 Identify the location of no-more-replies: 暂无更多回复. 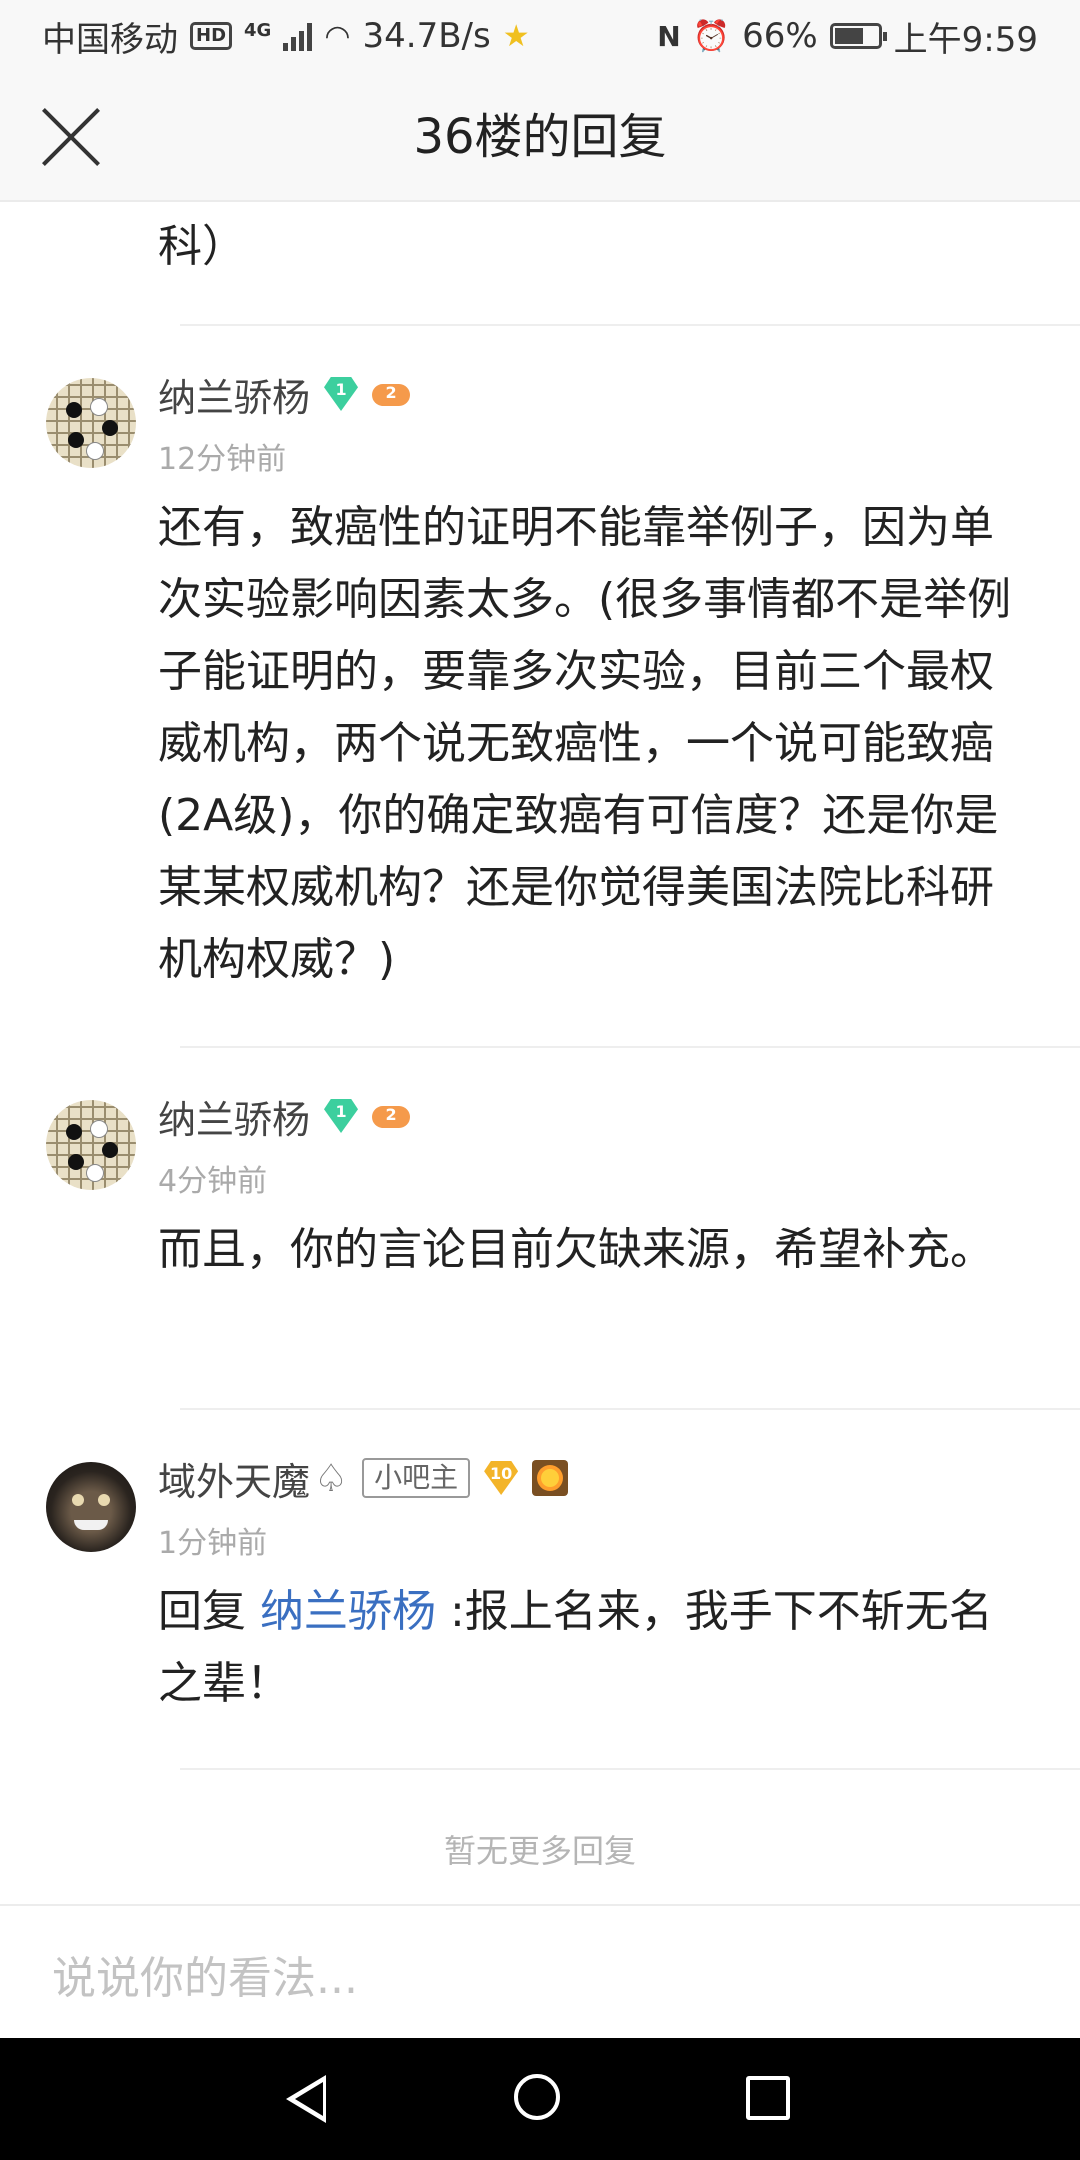
(539, 1851).